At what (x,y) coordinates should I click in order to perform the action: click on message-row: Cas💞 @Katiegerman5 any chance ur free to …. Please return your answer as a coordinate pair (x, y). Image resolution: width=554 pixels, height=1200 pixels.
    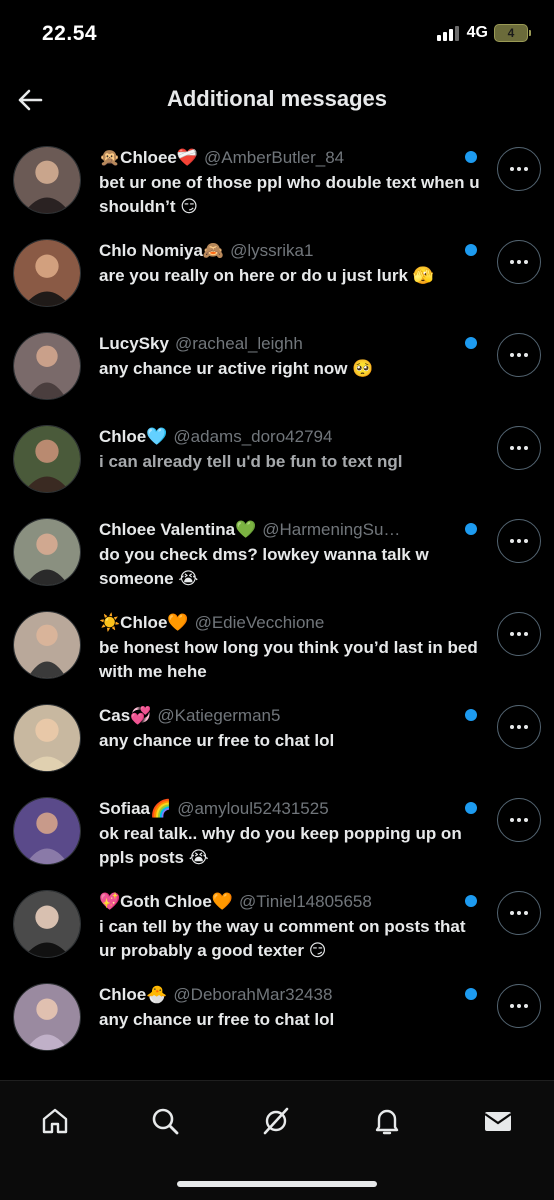
    Looking at the image, I should click on (277, 737).